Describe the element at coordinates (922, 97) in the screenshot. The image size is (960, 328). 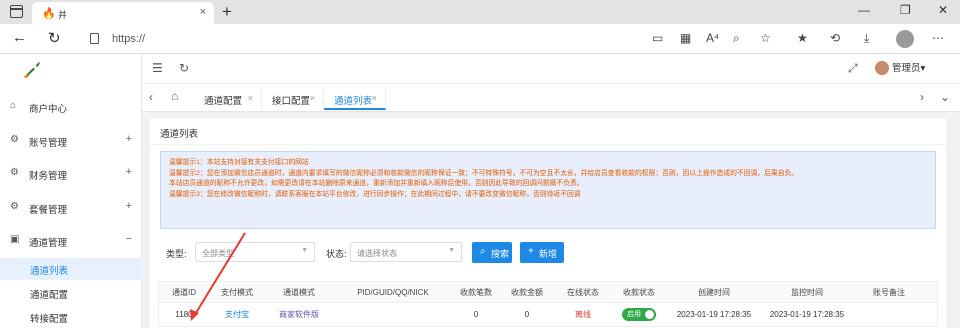
I see `tabs-right-icon: ›` at that location.